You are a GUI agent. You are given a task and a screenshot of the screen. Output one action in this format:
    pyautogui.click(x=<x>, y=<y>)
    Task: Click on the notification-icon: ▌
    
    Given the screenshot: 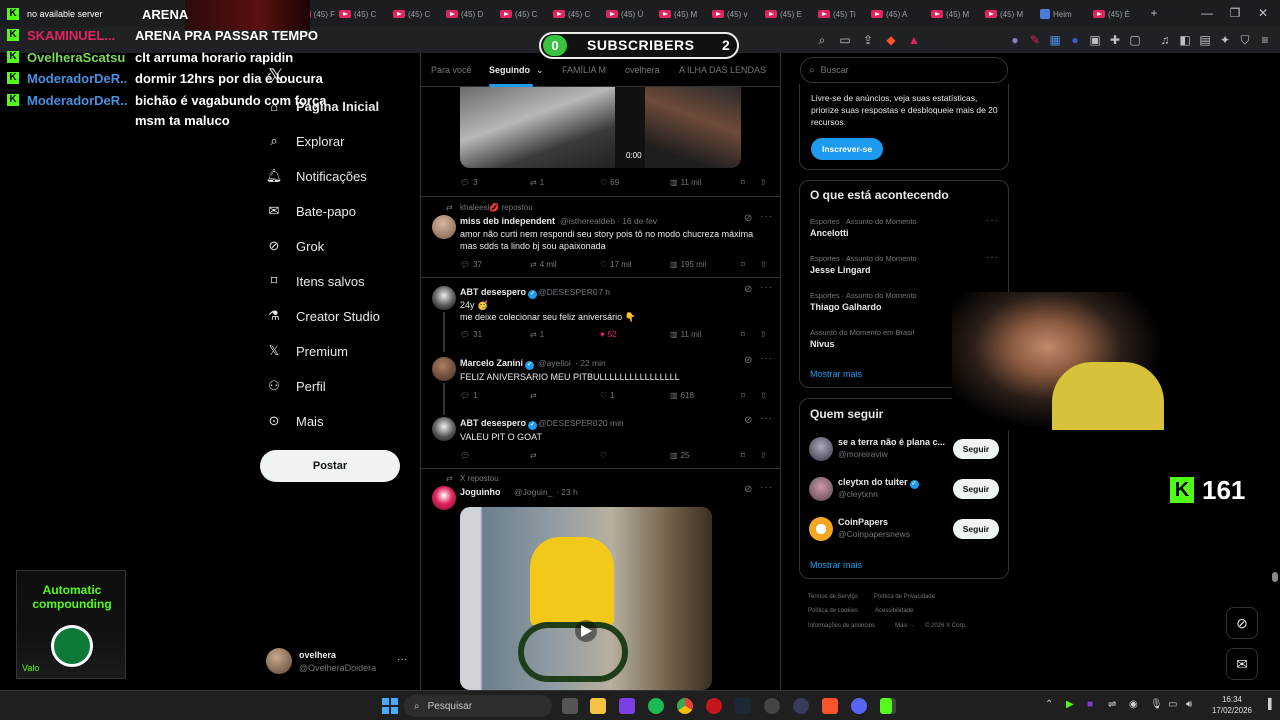 What is the action you would take?
    pyautogui.click(x=1271, y=704)
    